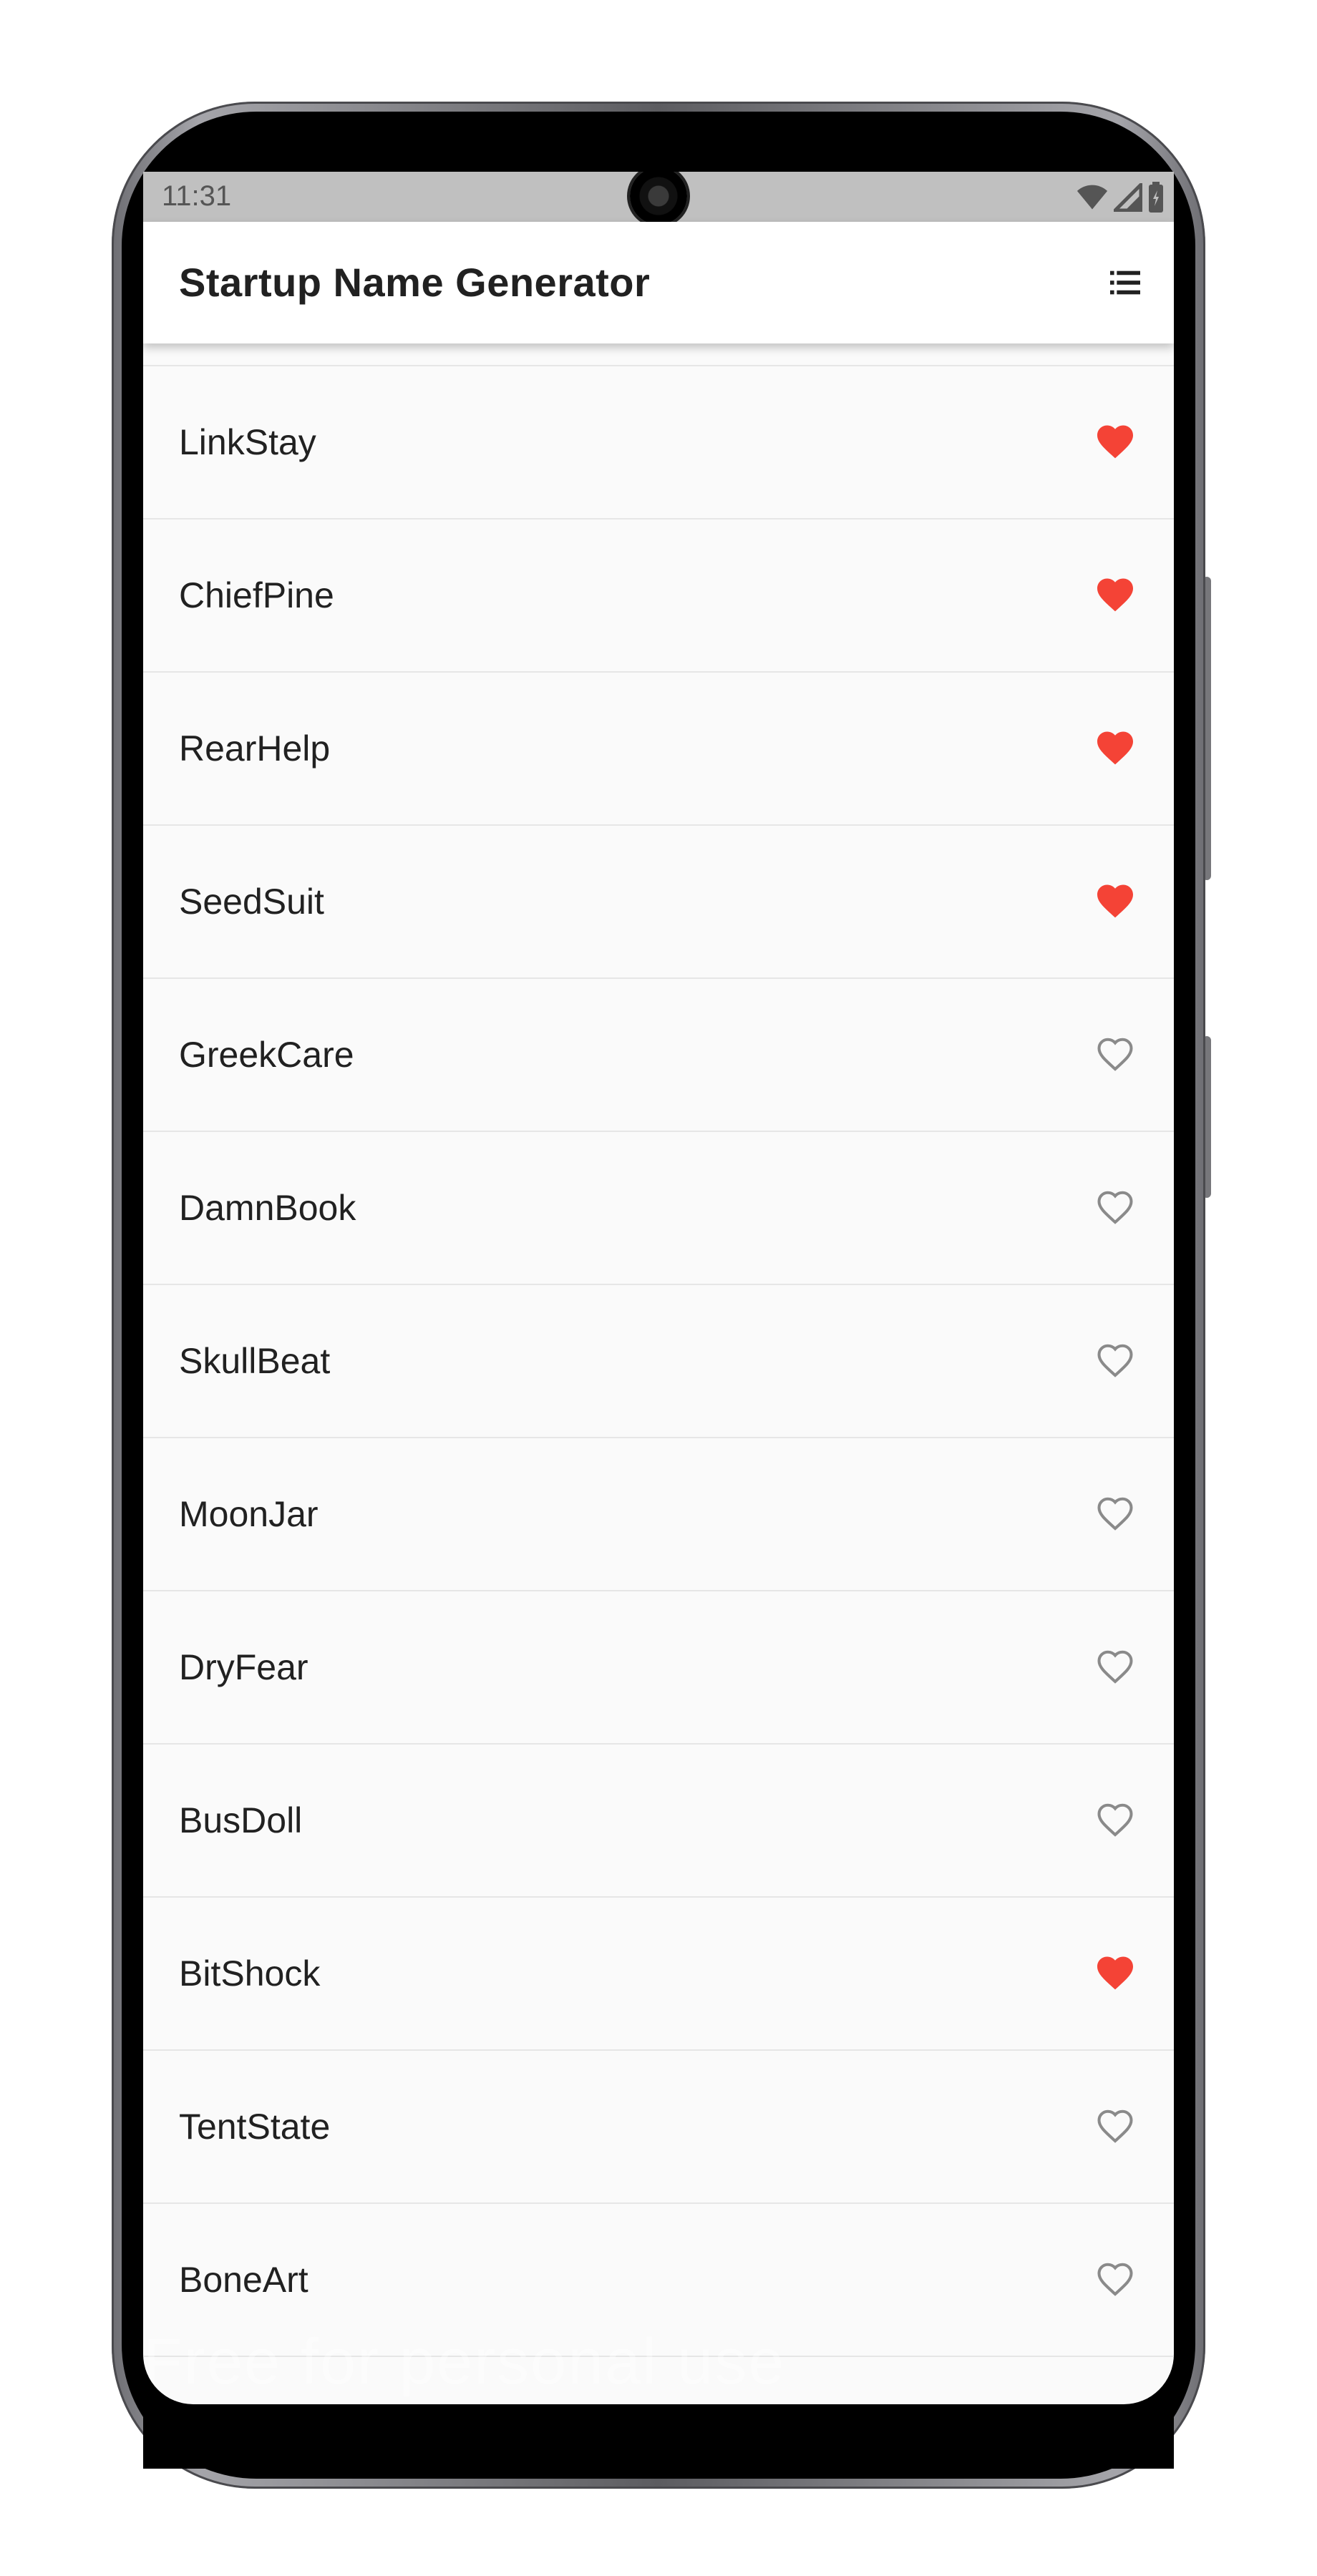 The width and height of the screenshot is (1317, 2576). I want to click on list-divider, so click(658, 354).